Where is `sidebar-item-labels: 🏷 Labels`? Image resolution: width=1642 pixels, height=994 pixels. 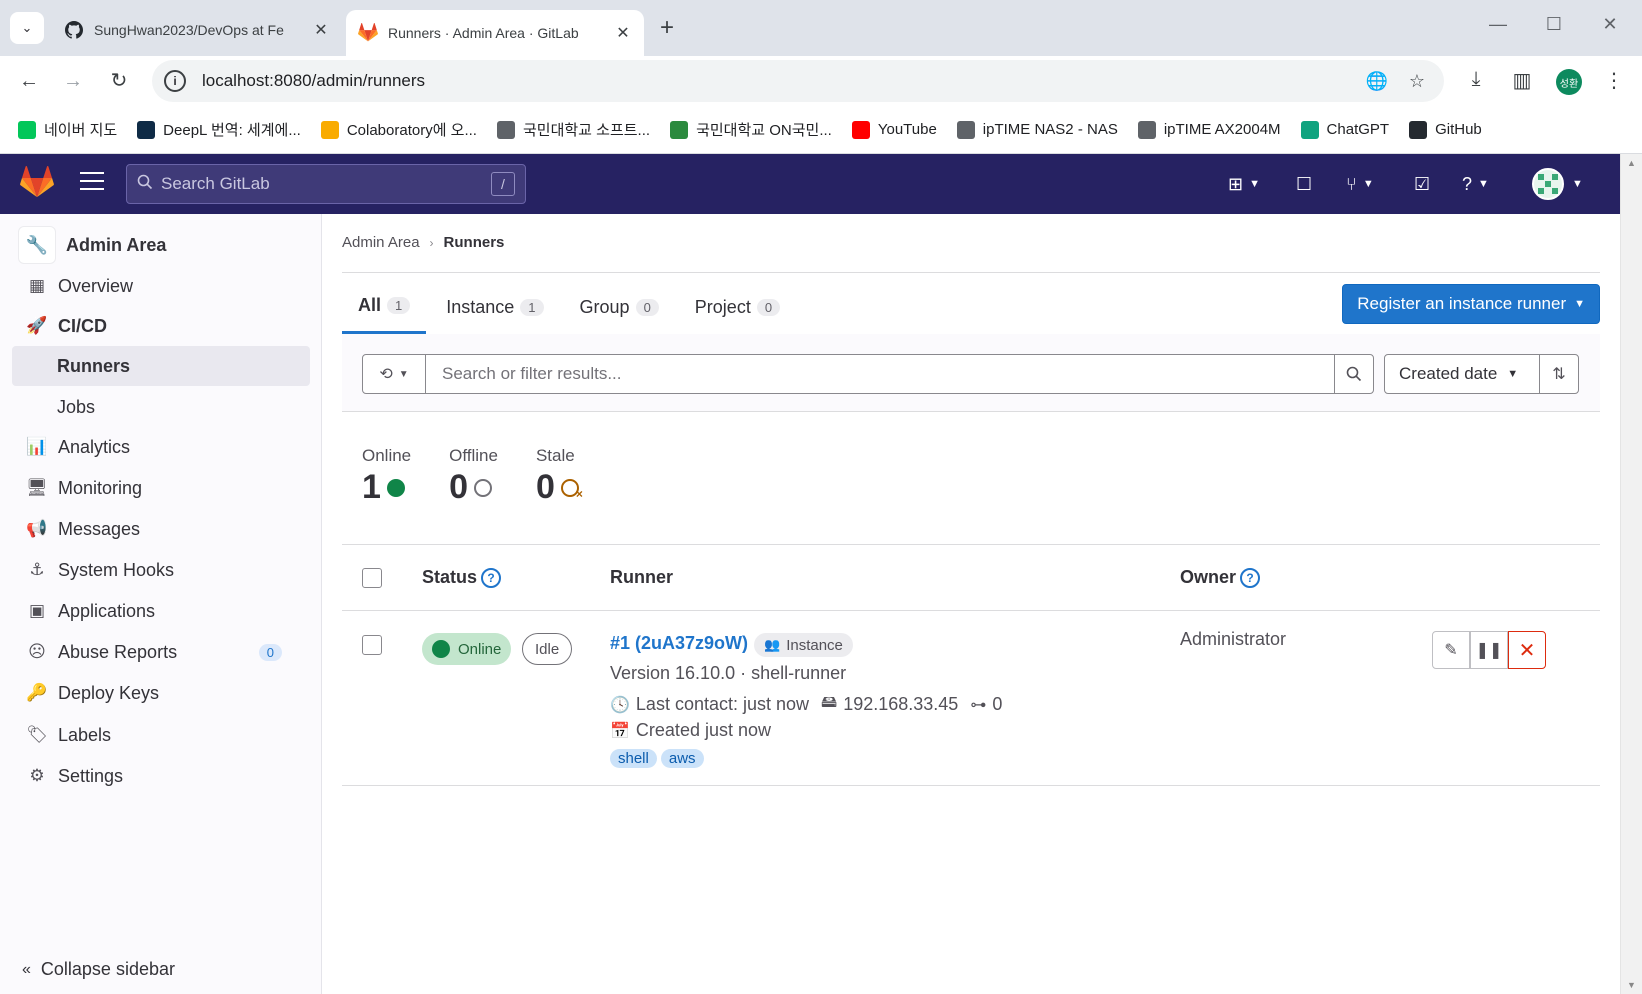
sidebar-item-labels: 🏷 Labels is located at coordinates (161, 735).